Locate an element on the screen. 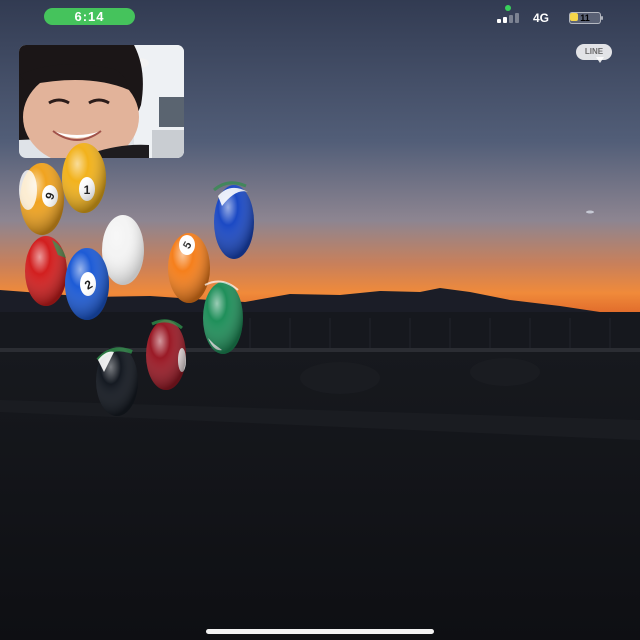  ball-blue is located at coordinates (233, 220).